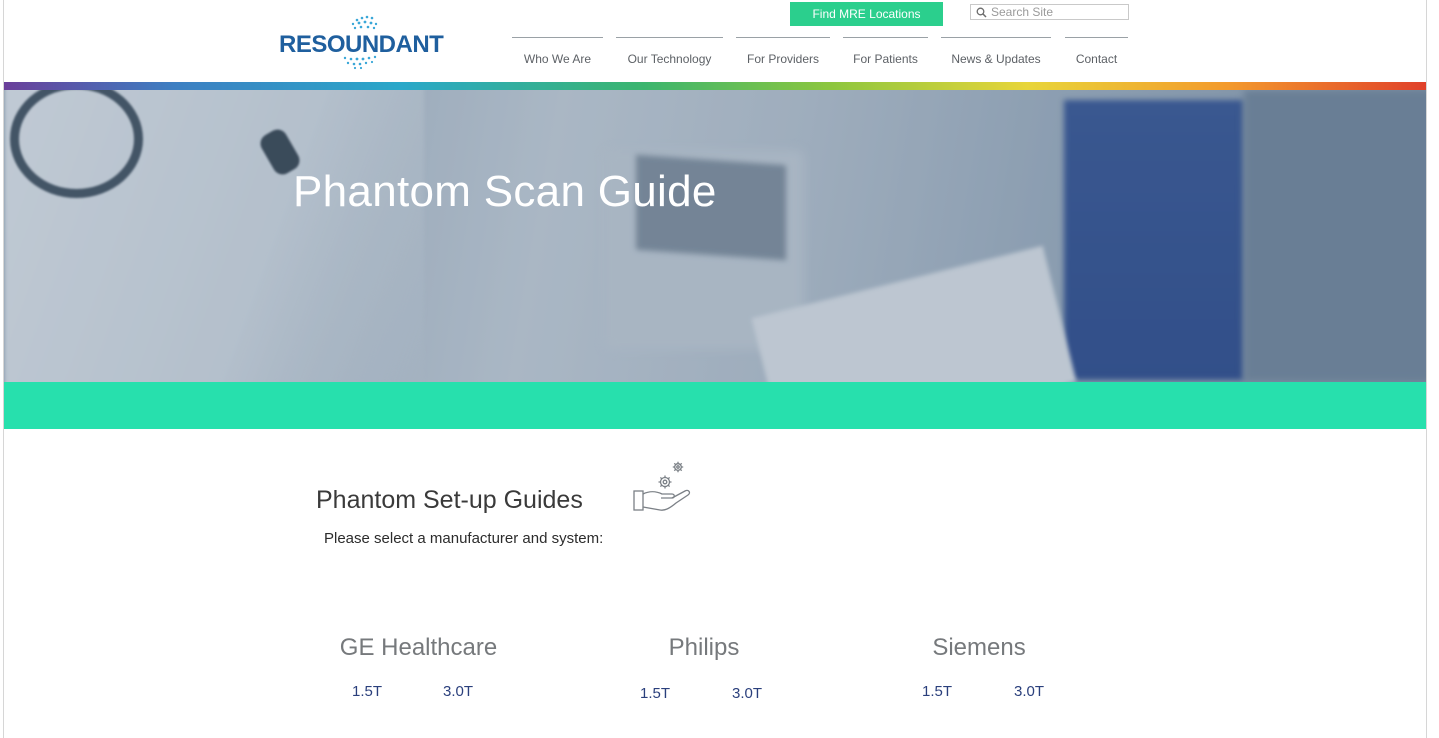  Describe the element at coordinates (367, 691) in the screenshot. I see `ge-1-5t-link: 1.5T` at that location.